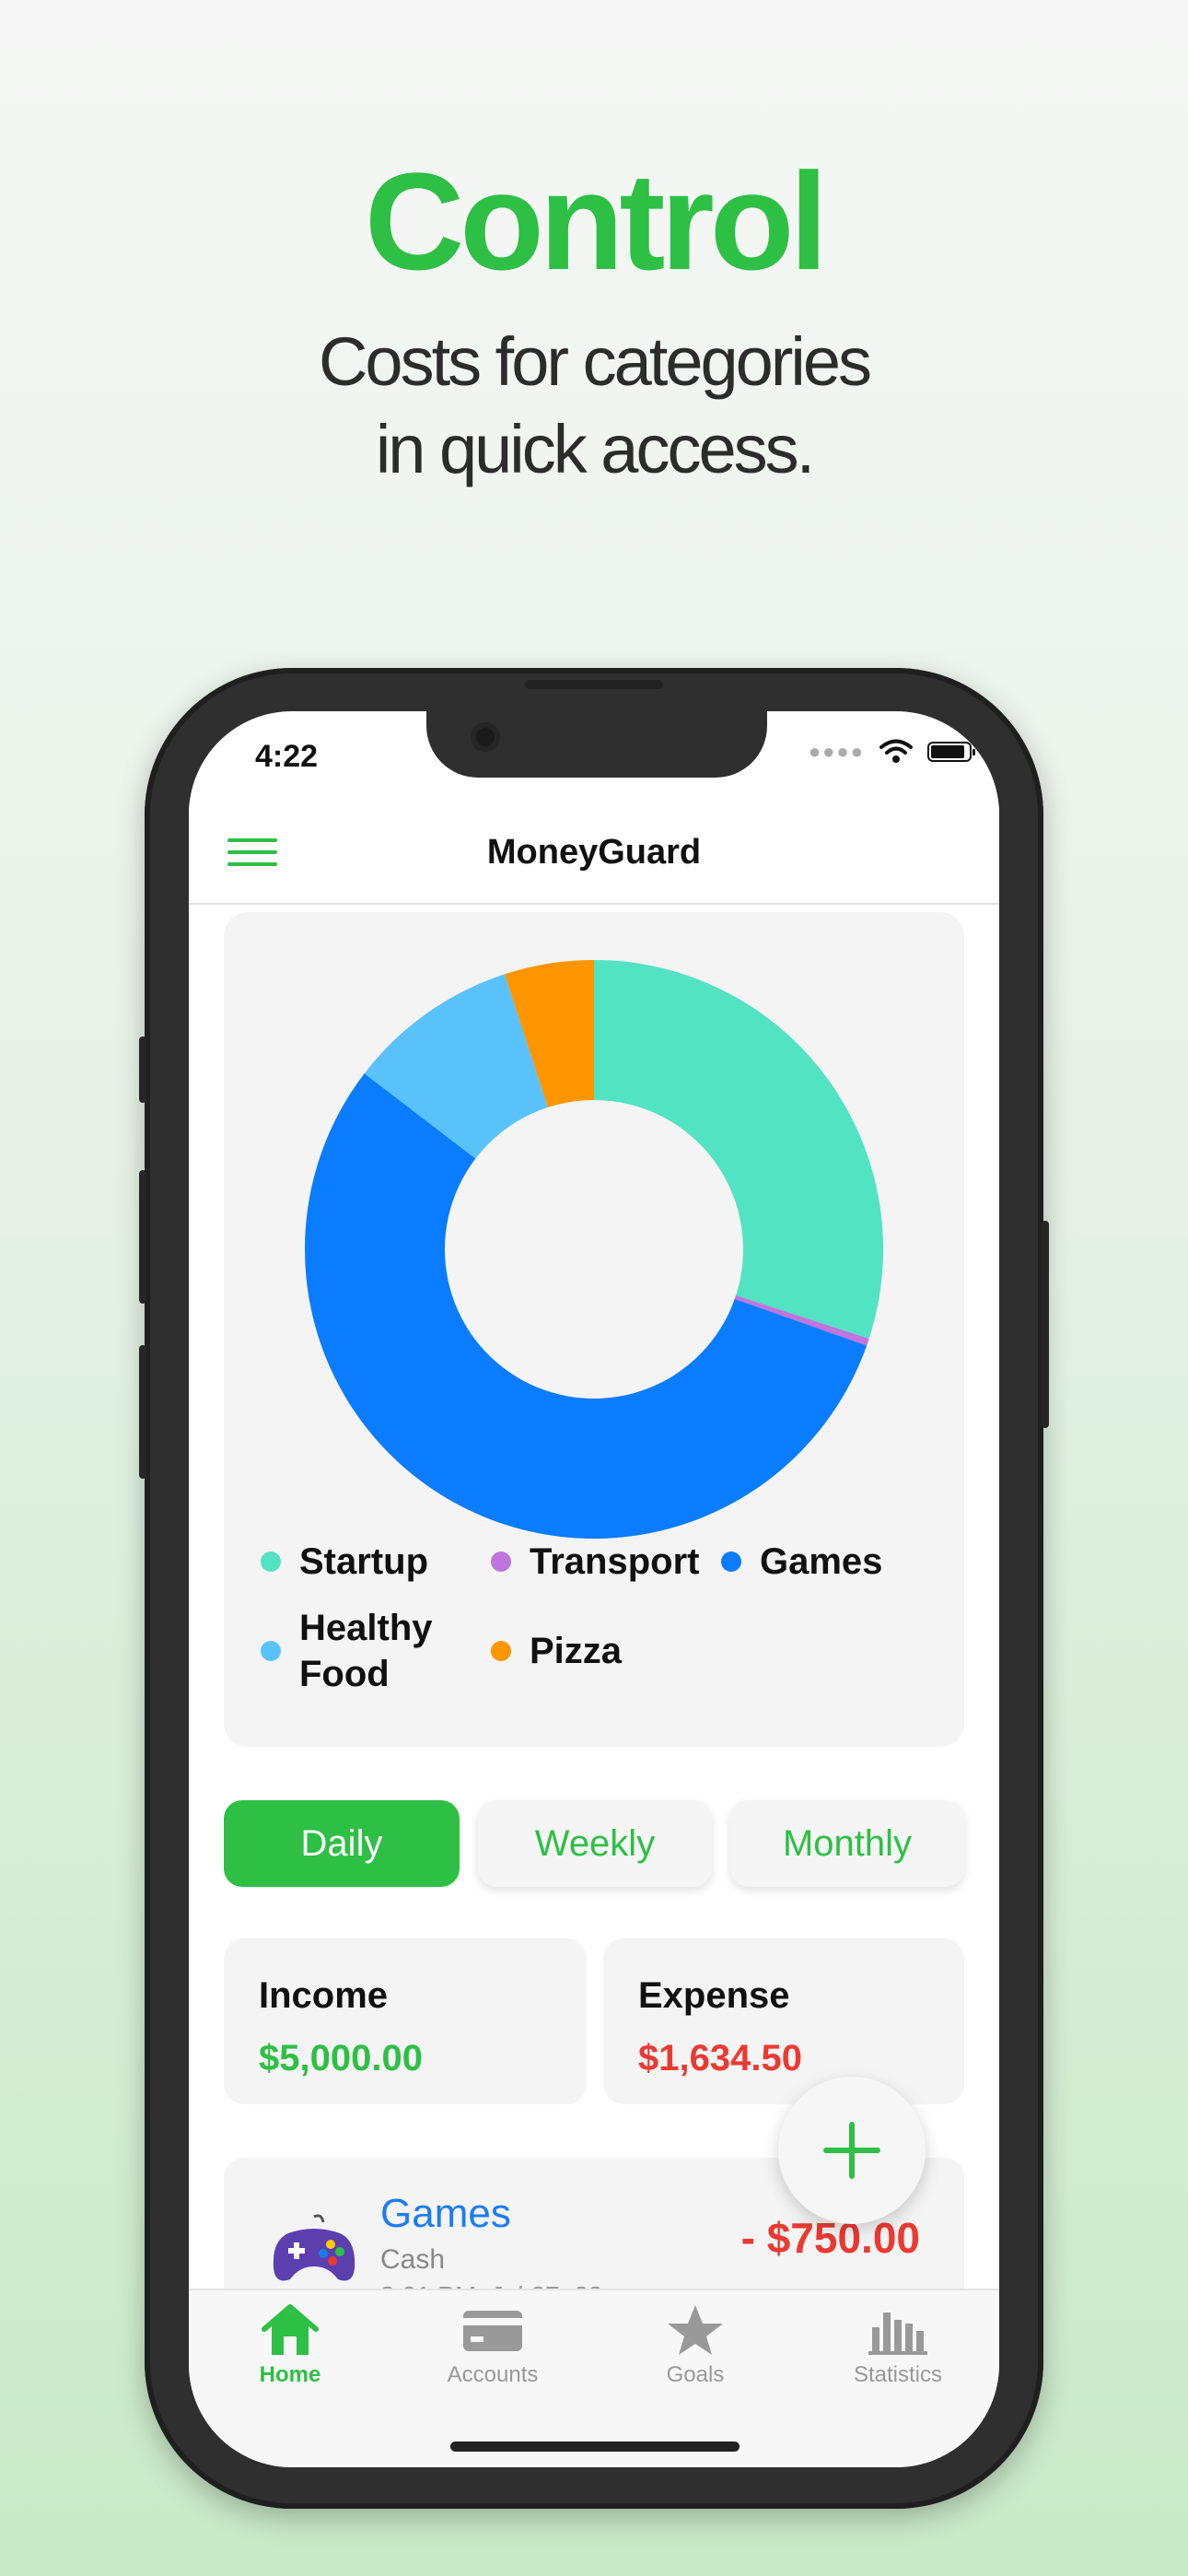 This screenshot has width=1188, height=2576. What do you see at coordinates (595, 1843) in the screenshot?
I see `period-weekly-button: Weekly` at bounding box center [595, 1843].